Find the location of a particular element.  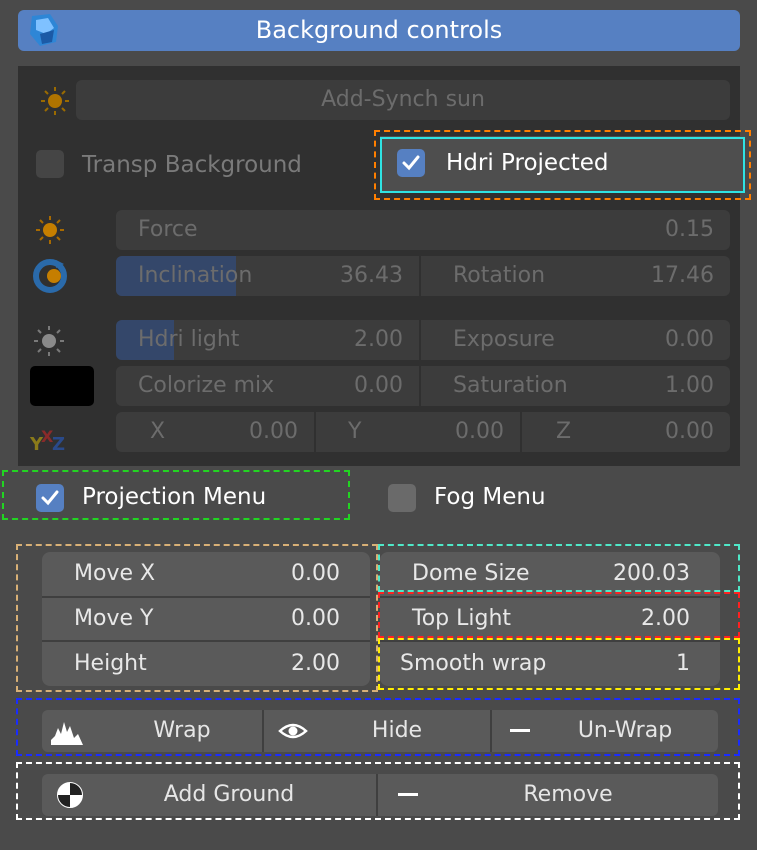

x-field: X 0.00 is located at coordinates (215, 432).